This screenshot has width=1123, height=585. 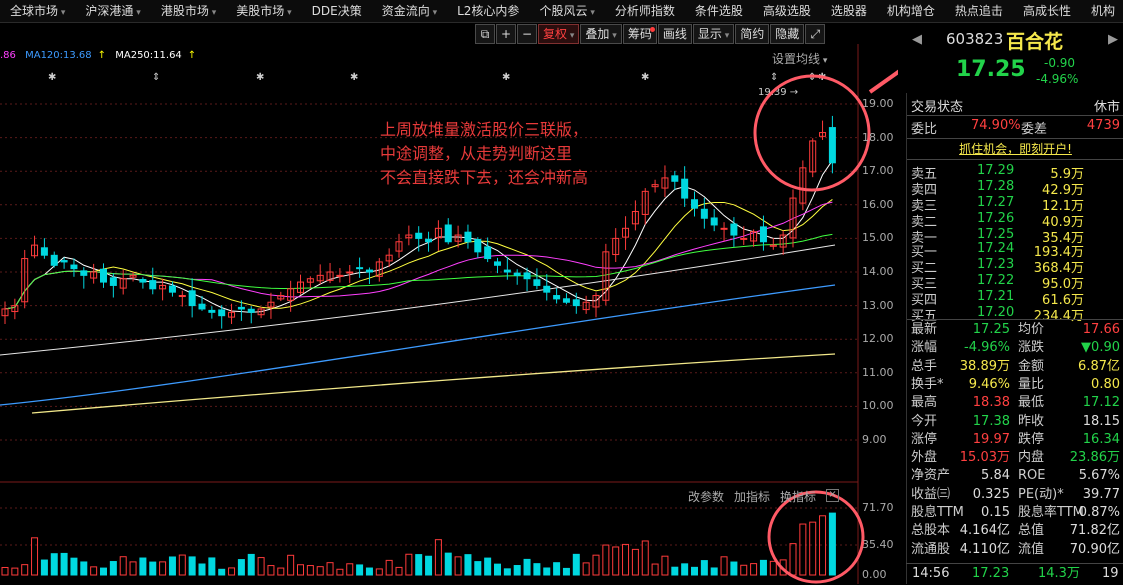 I want to click on last-tick-row: 14:56 17.23 14.3万 19, so click(x=1014, y=574).